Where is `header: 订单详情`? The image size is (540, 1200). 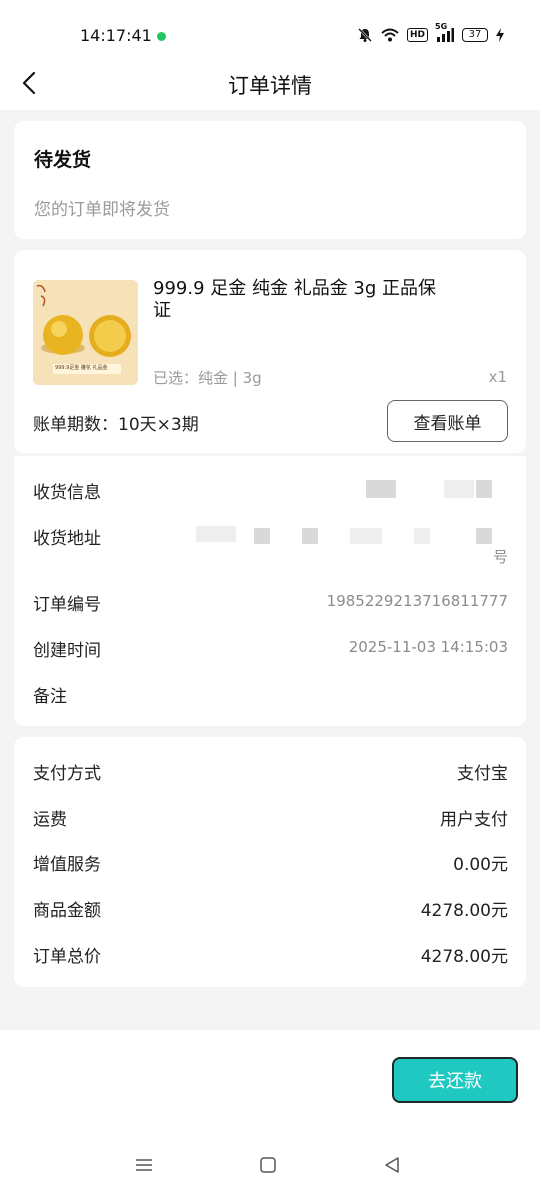
header: 订单详情 is located at coordinates (270, 85).